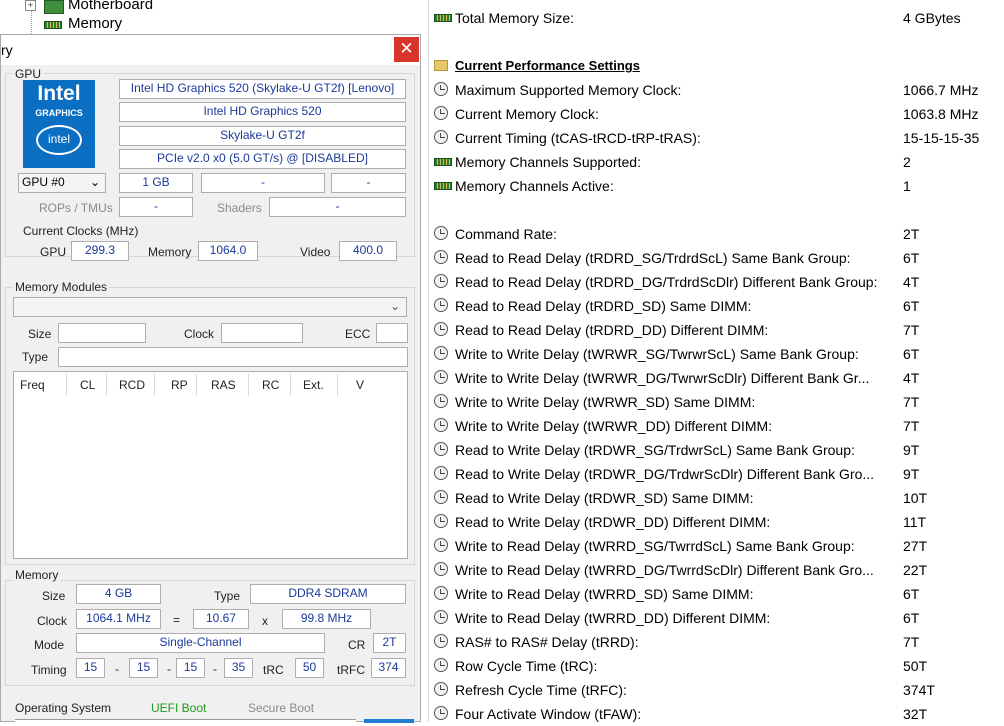 The height and width of the screenshot is (726, 1004). Describe the element at coordinates (578, 138) in the screenshot. I see `property-label: Current Timing (tCAS-tRCD-tRP-tRAS):` at that location.